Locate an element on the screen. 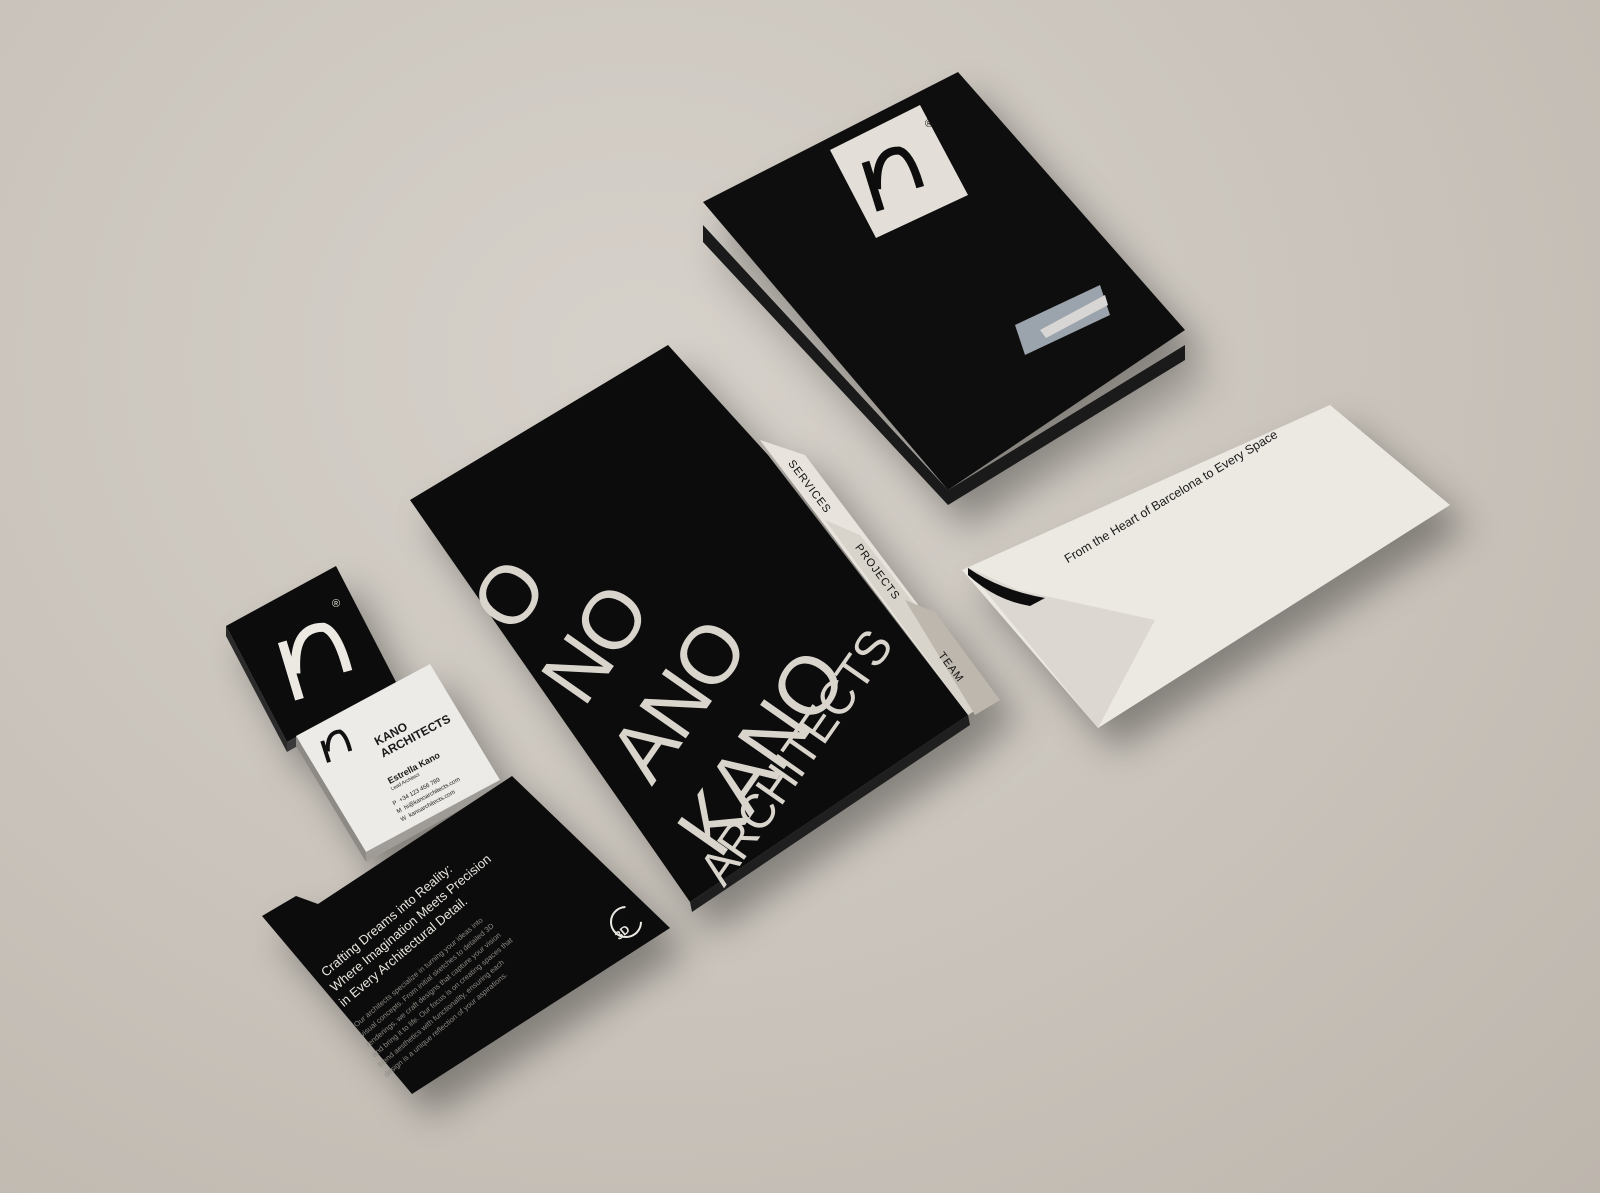  box-logo-icon is located at coordinates (892, 175).